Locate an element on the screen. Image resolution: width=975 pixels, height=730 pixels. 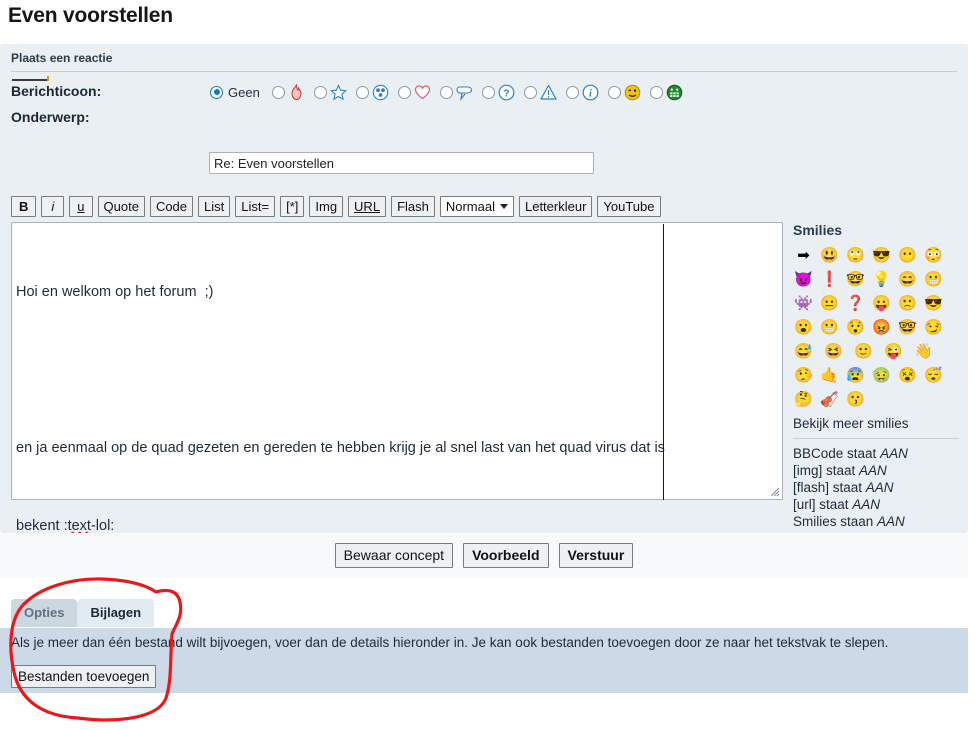
message-icon-label: Berichticoon: is located at coordinates (56, 91).